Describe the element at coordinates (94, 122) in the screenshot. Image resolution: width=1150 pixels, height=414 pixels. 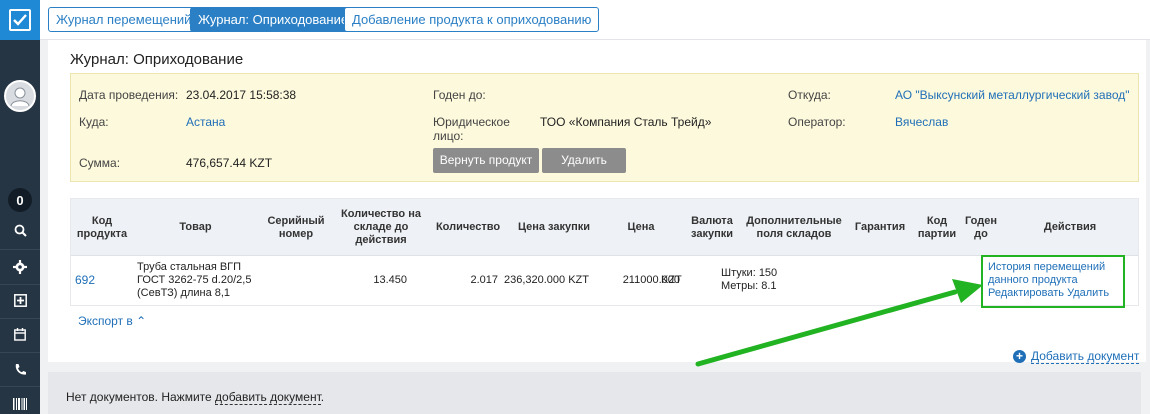
I see `to-label: Куда:` at that location.